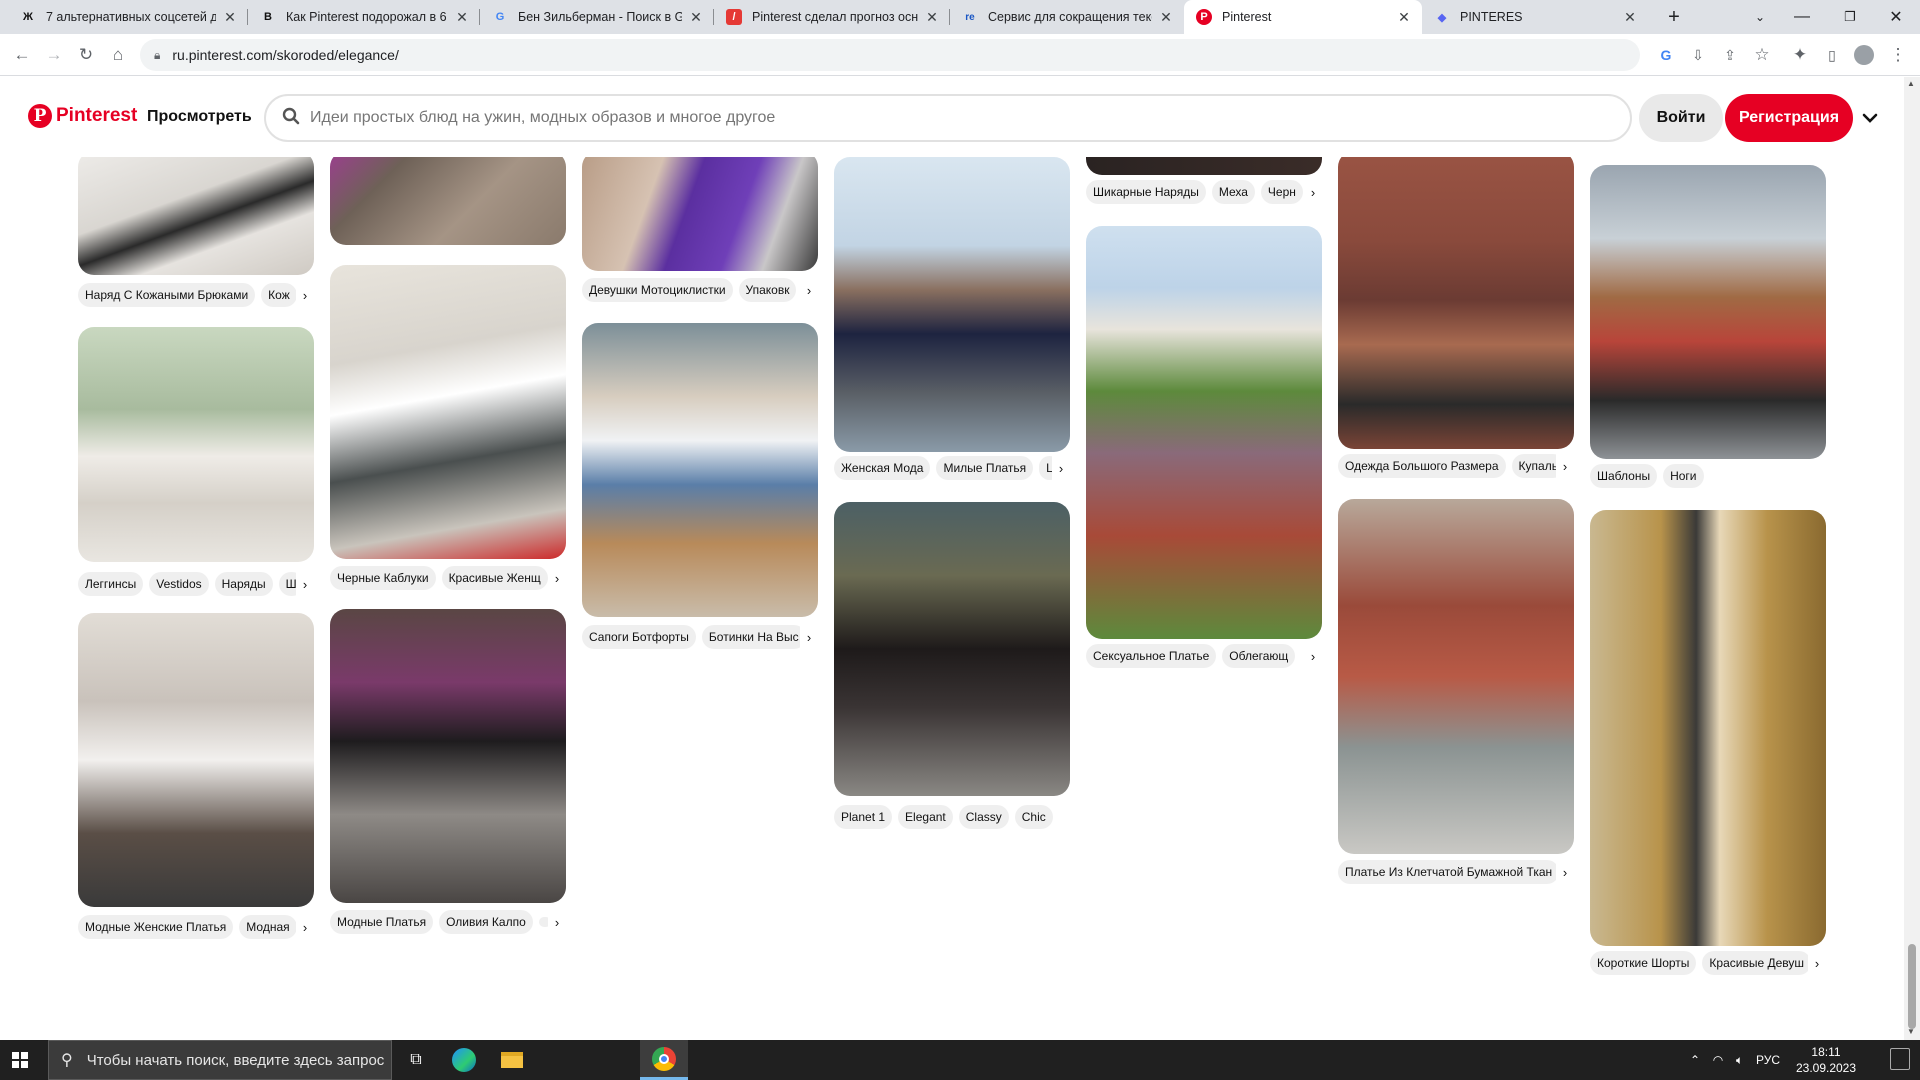 Image resolution: width=1920 pixels, height=1080 pixels. What do you see at coordinates (382, 922) in the screenshot?
I see `tag-chip: Модные Платья` at bounding box center [382, 922].